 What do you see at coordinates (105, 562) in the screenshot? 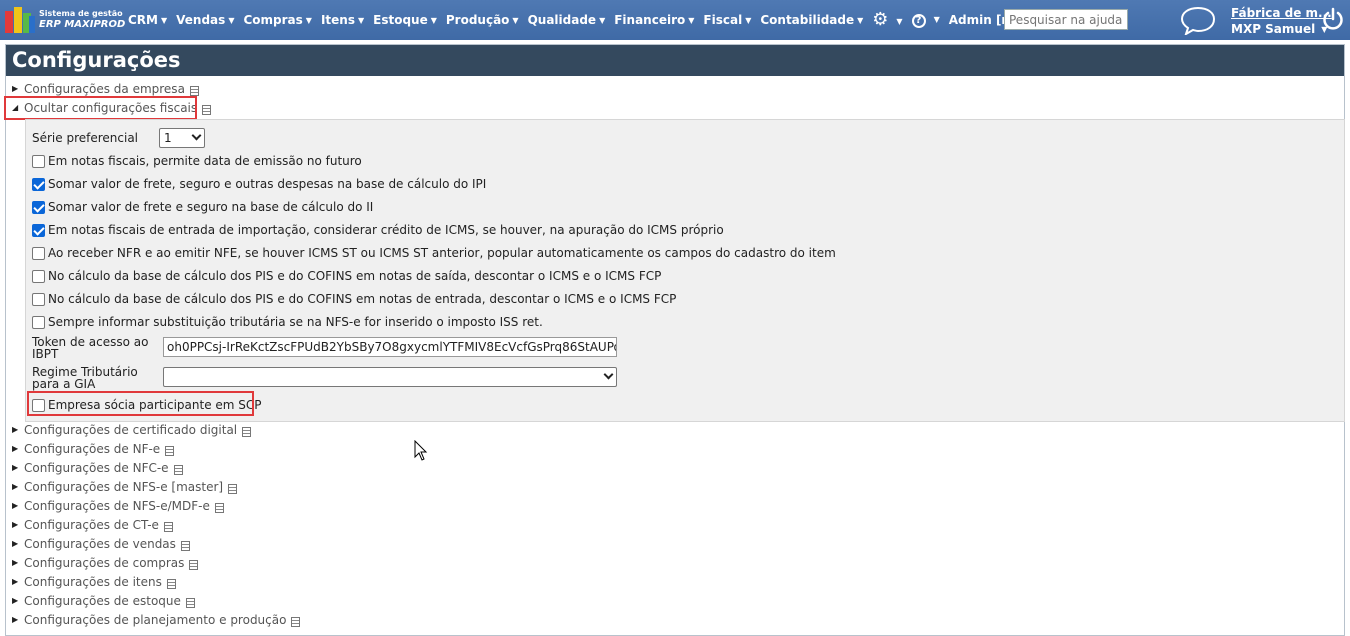
I see `section-compras: ▶ Configurações de compras` at bounding box center [105, 562].